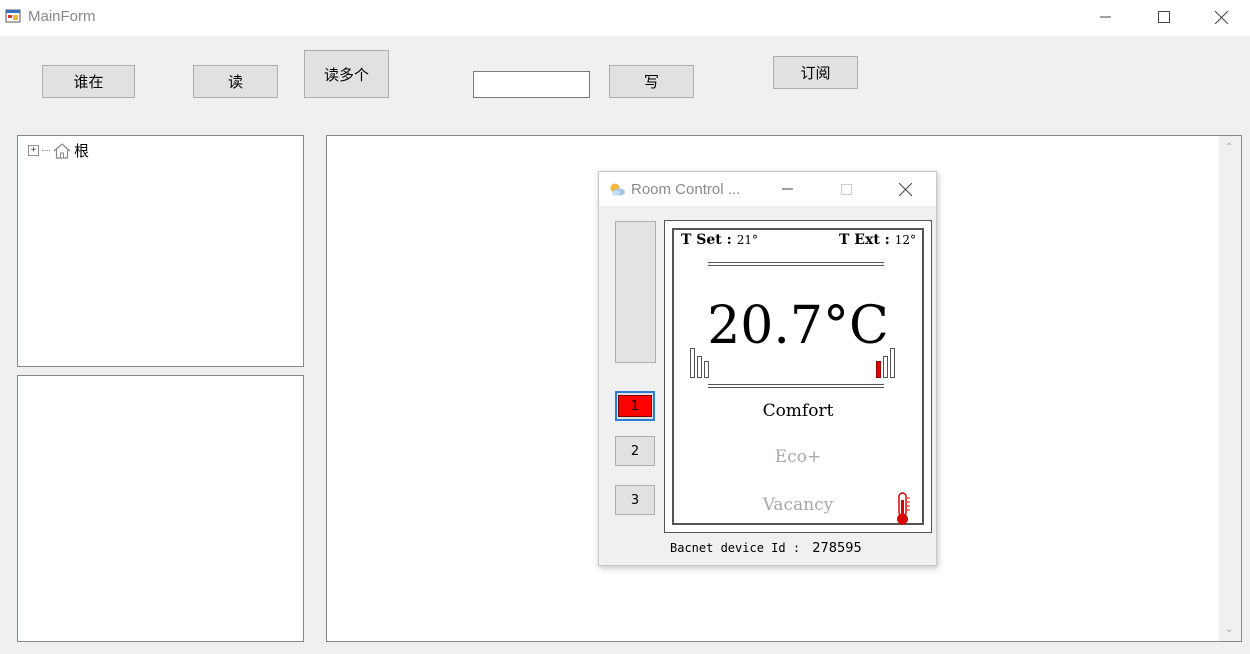  What do you see at coordinates (798, 457) in the screenshot?
I see `mode-eco-plus: Eco+` at bounding box center [798, 457].